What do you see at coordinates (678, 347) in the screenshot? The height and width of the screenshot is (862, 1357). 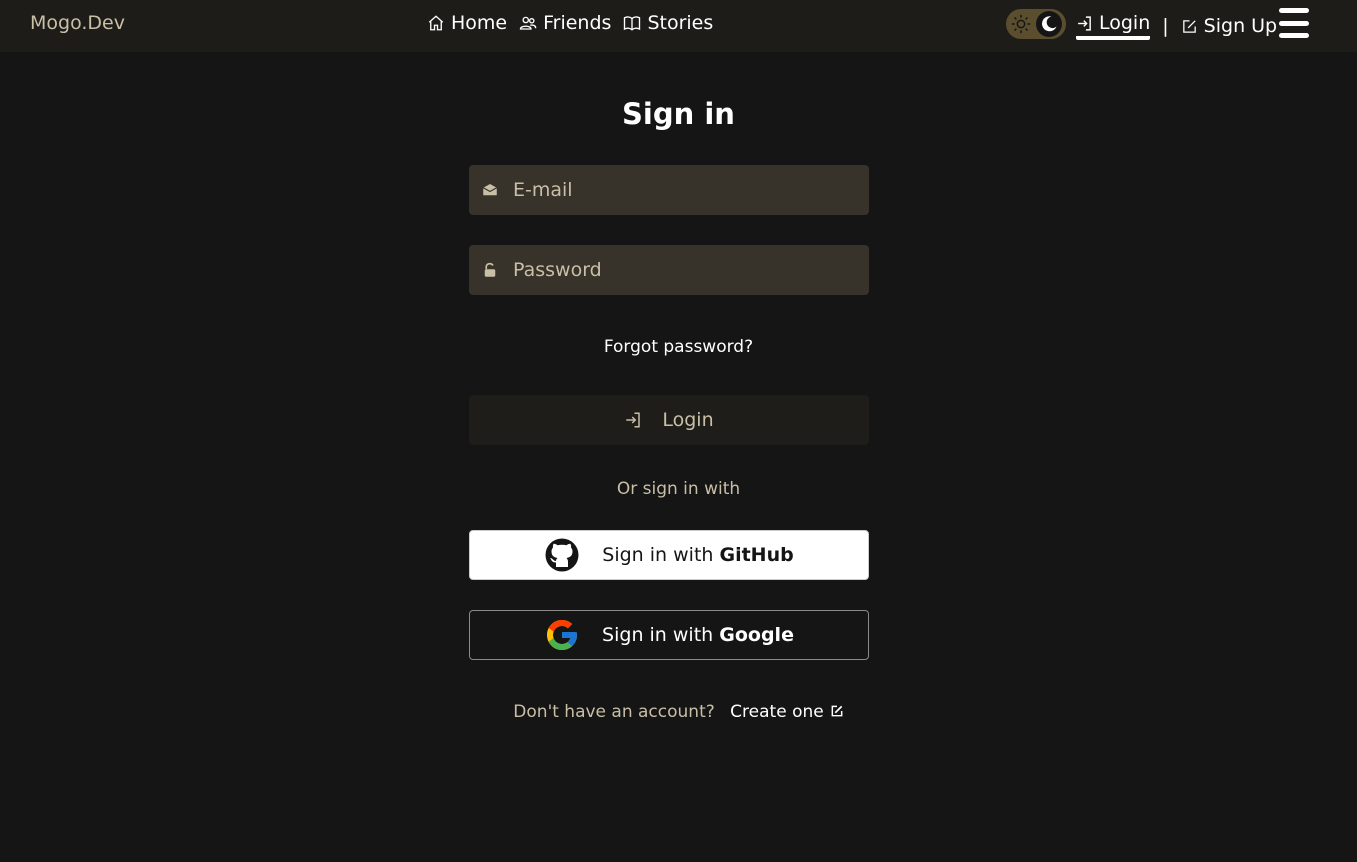 I see `forgot-password-link: Forgot password?` at bounding box center [678, 347].